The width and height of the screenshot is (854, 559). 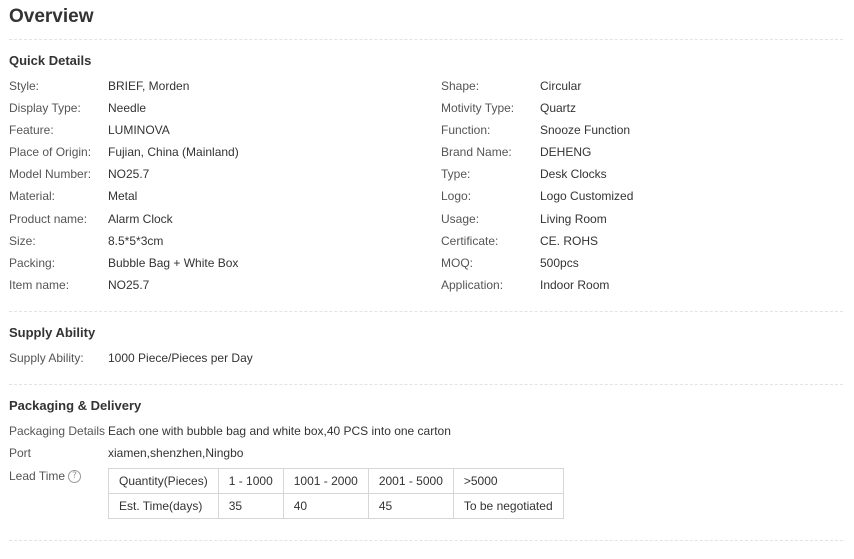 I want to click on detail-value: Indoor Room, so click(x=575, y=285).